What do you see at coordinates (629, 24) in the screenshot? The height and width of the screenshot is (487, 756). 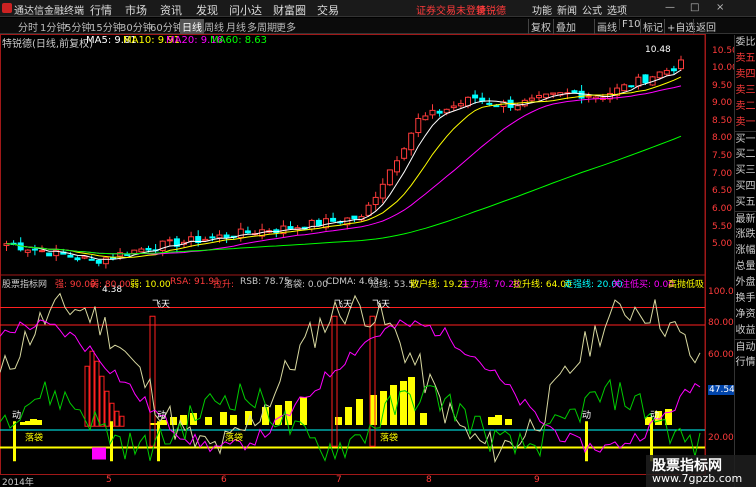 I see `f10-button: F10` at bounding box center [629, 24].